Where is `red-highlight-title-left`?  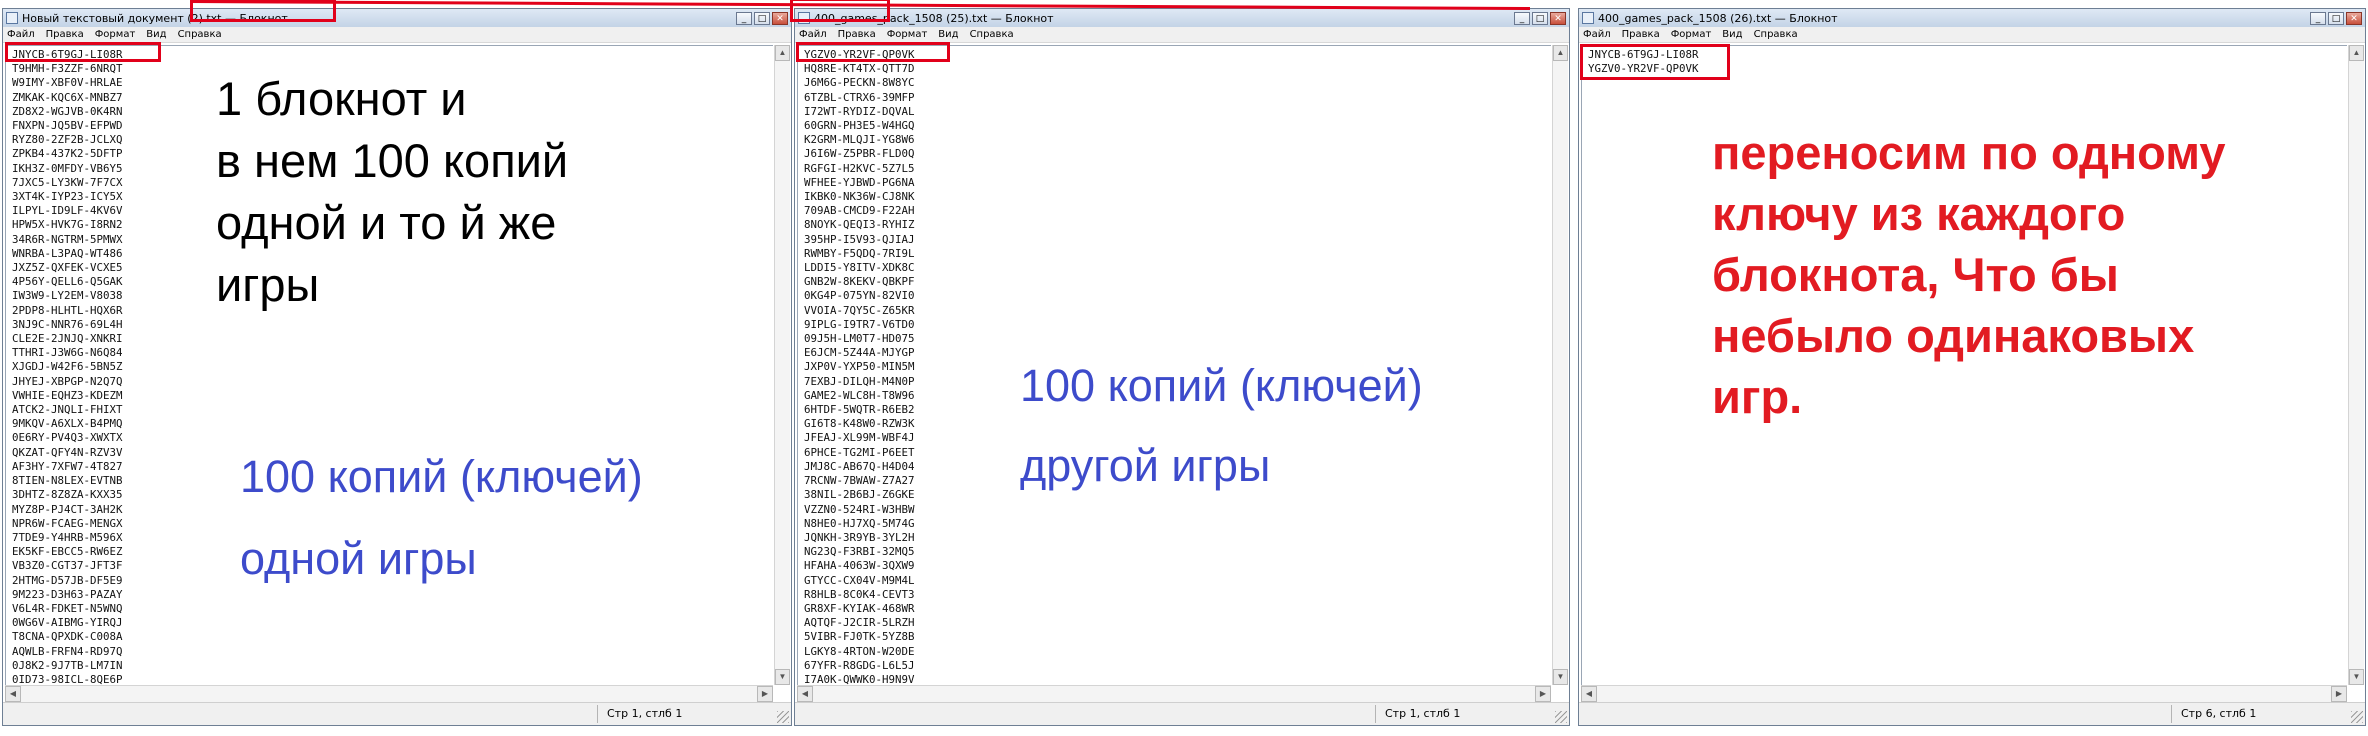
red-highlight-title-left is located at coordinates (263, 11).